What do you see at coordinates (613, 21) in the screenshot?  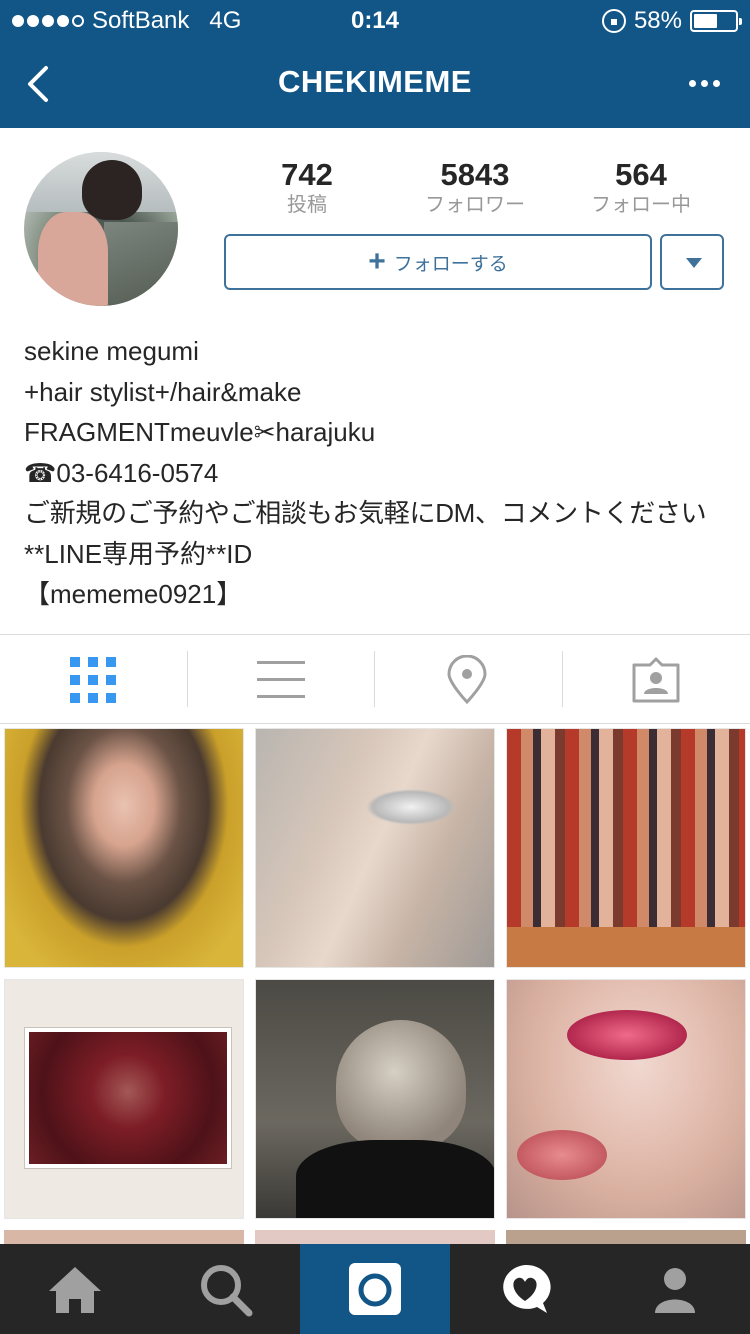 I see `rotation-lock-icon` at bounding box center [613, 21].